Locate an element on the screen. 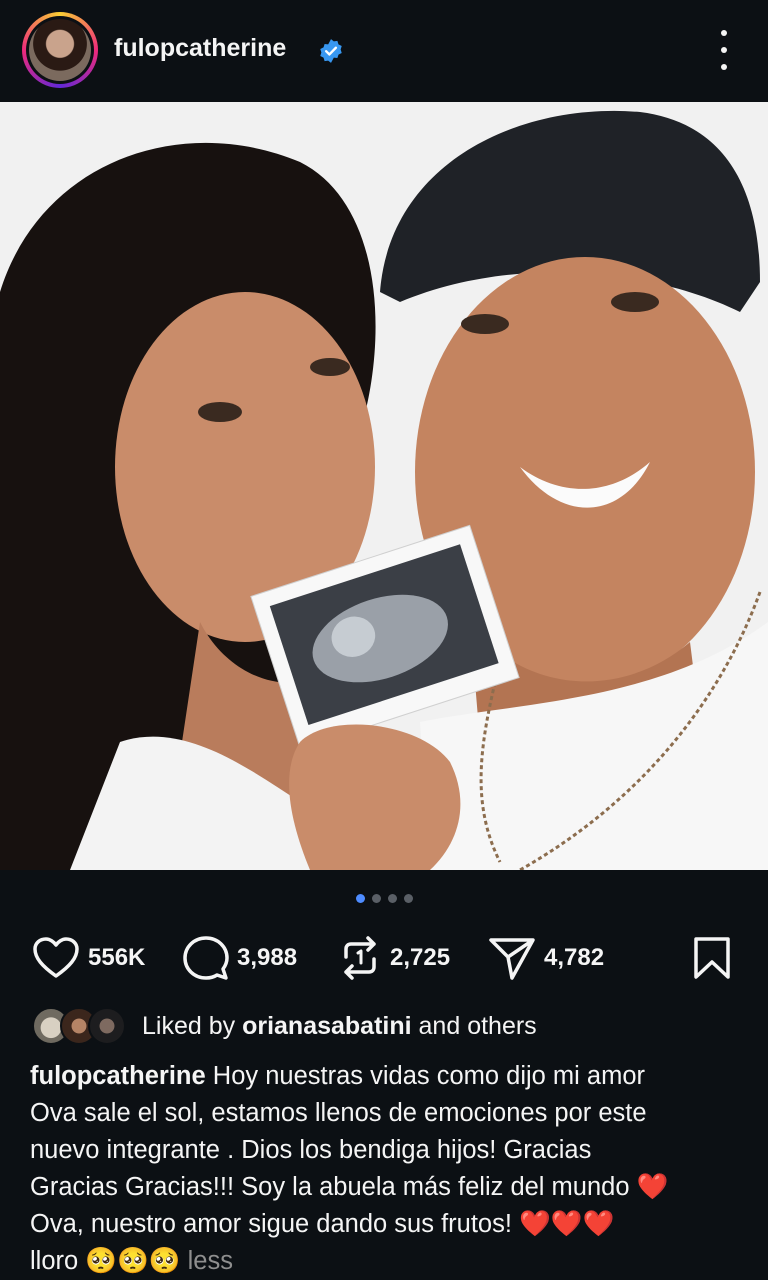  share-button: 4,782 is located at coordinates (546, 958).